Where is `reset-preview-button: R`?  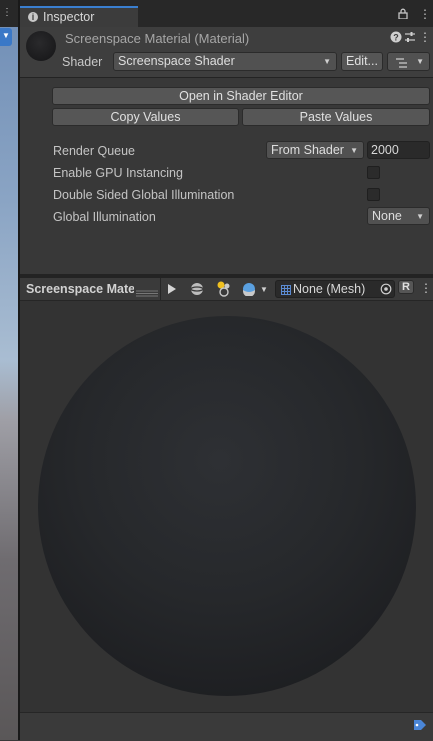
reset-preview-button: R is located at coordinates (406, 287).